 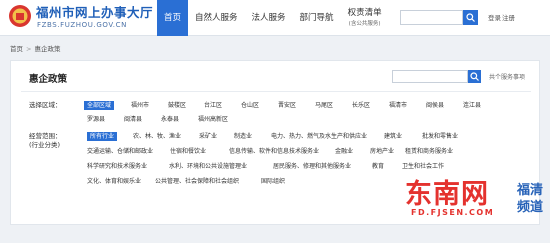 I want to click on industry-filter-label: 经营范围： (行业分类), so click(x=45, y=140).